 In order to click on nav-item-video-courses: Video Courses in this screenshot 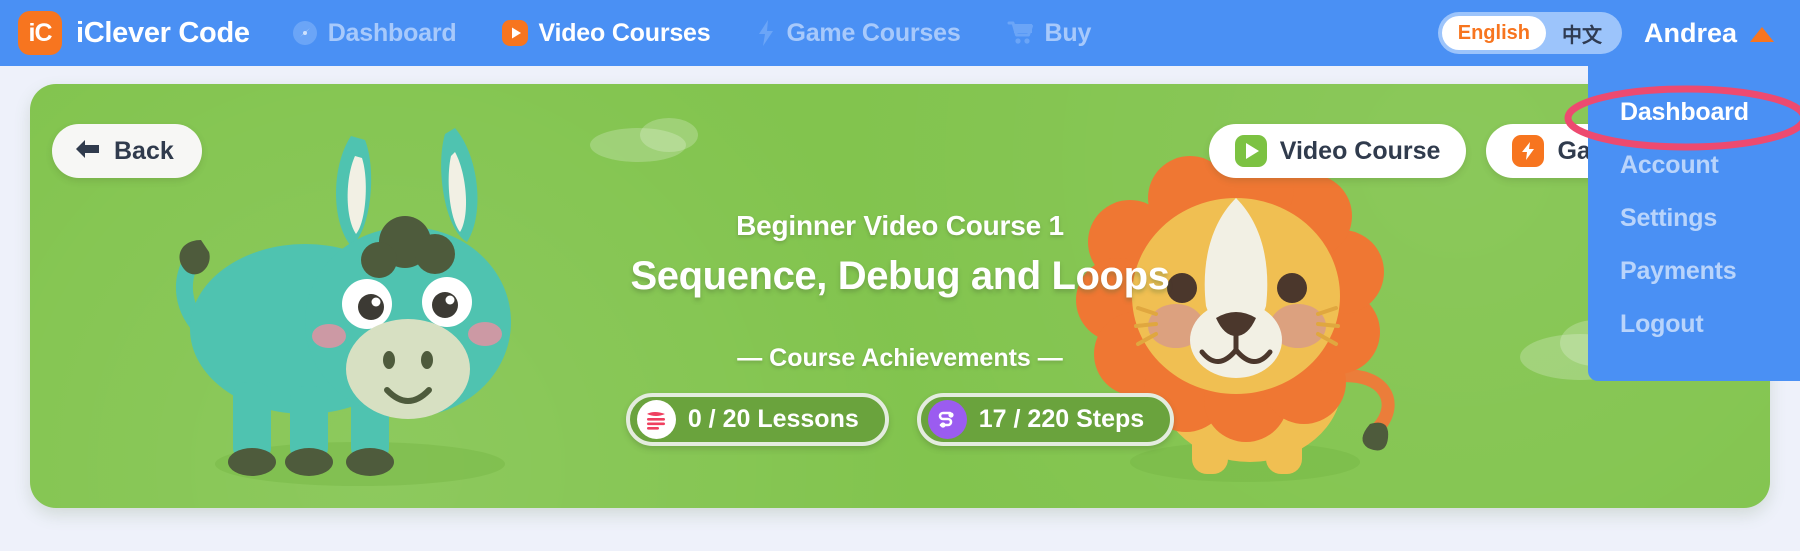, I will do `click(606, 33)`.